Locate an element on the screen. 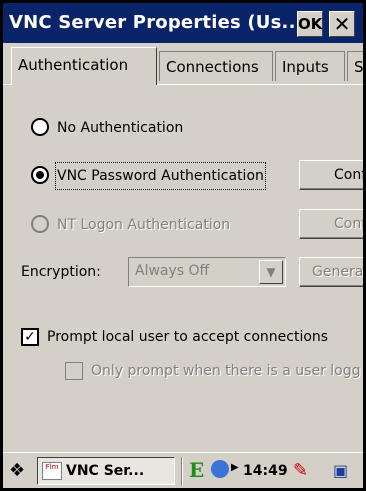  e-tray-icon: E is located at coordinates (196, 470).